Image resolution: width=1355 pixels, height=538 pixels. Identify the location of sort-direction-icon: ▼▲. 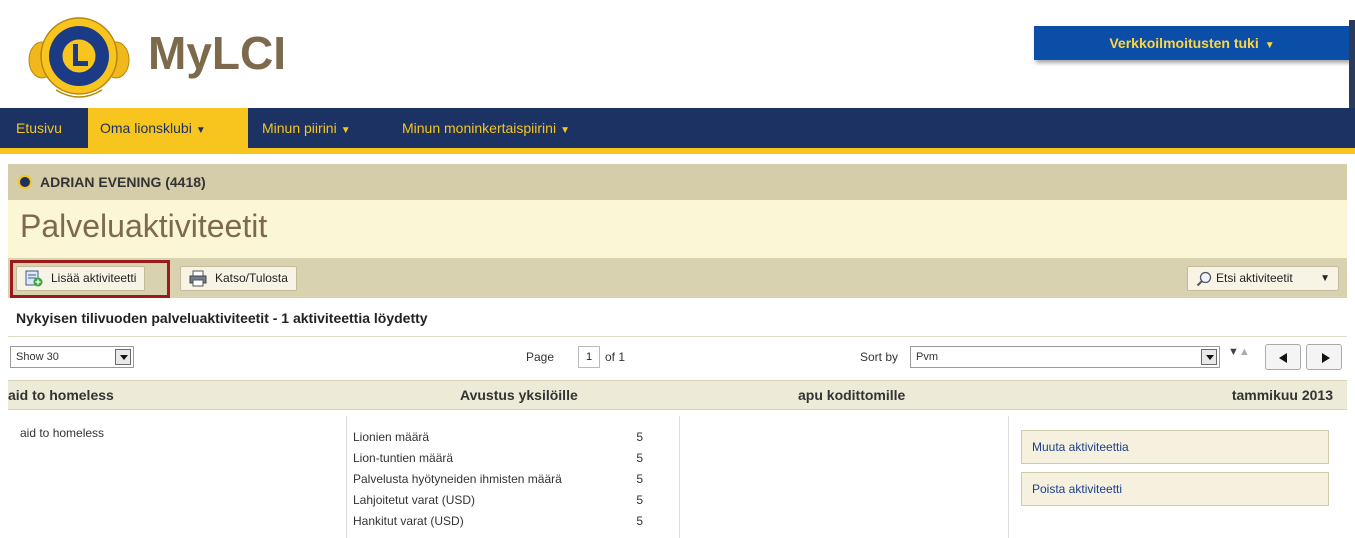
(1239, 352).